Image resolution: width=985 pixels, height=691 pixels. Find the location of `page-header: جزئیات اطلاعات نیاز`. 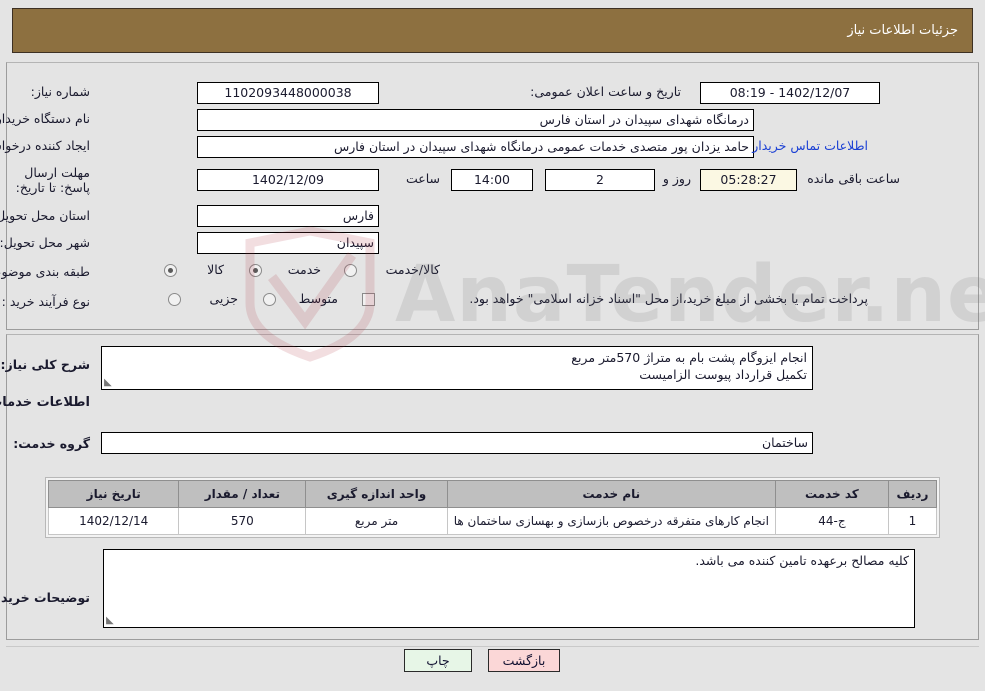

page-header: جزئیات اطلاعات نیاز is located at coordinates (492, 30).